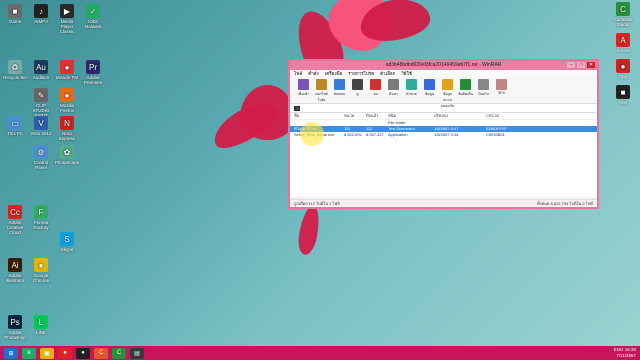 The image size is (640, 360). Describe the element at coordinates (67, 242) in the screenshot. I see `desktop-icon: S Skype` at that location.